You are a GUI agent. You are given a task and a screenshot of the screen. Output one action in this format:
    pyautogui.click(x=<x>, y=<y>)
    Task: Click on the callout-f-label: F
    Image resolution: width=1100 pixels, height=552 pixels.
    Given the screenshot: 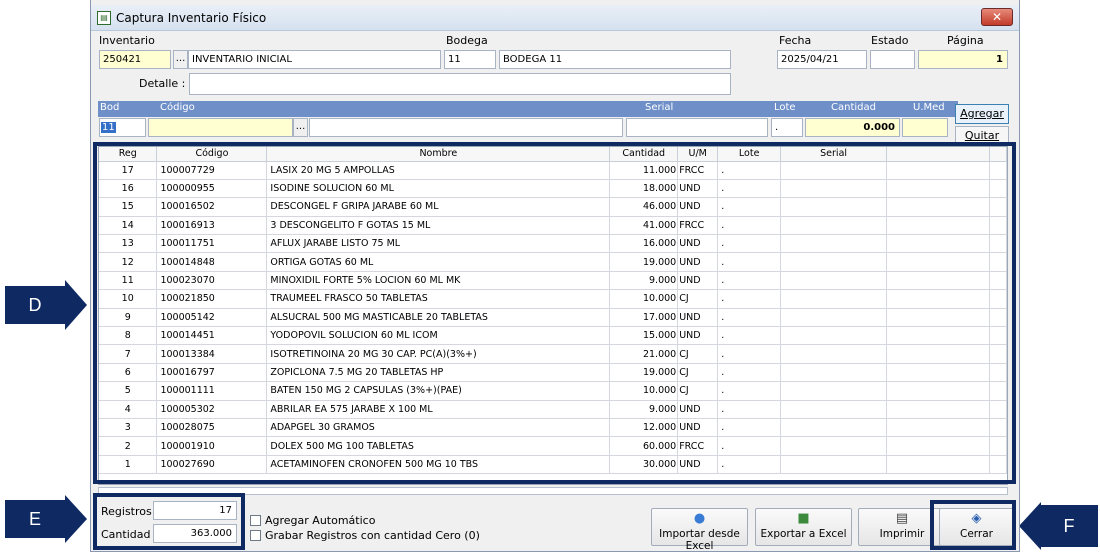 What is the action you would take?
    pyautogui.click(x=1069, y=526)
    